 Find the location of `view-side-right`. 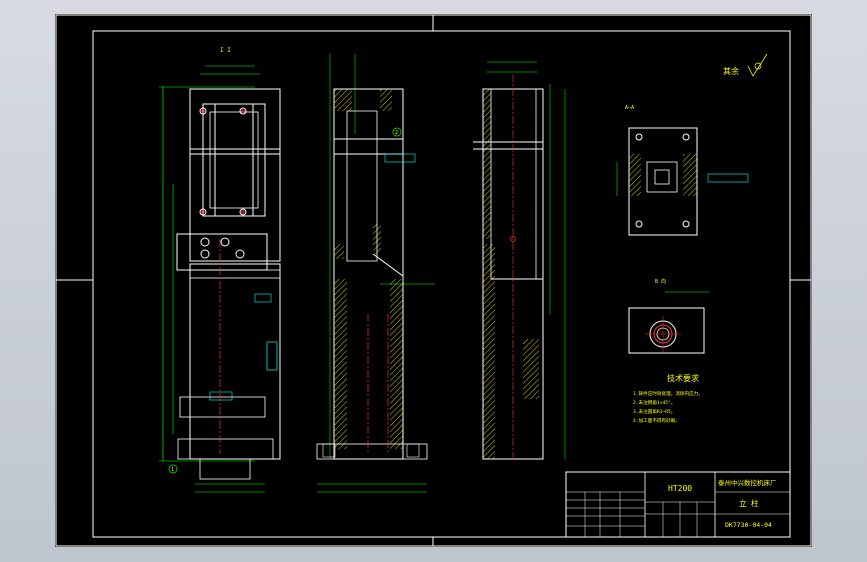

view-side-right is located at coordinates (519, 260).